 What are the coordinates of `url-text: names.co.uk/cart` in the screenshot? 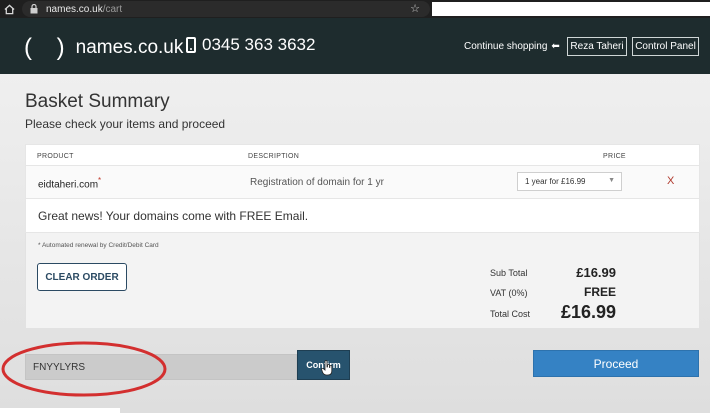 It's located at (84, 9).